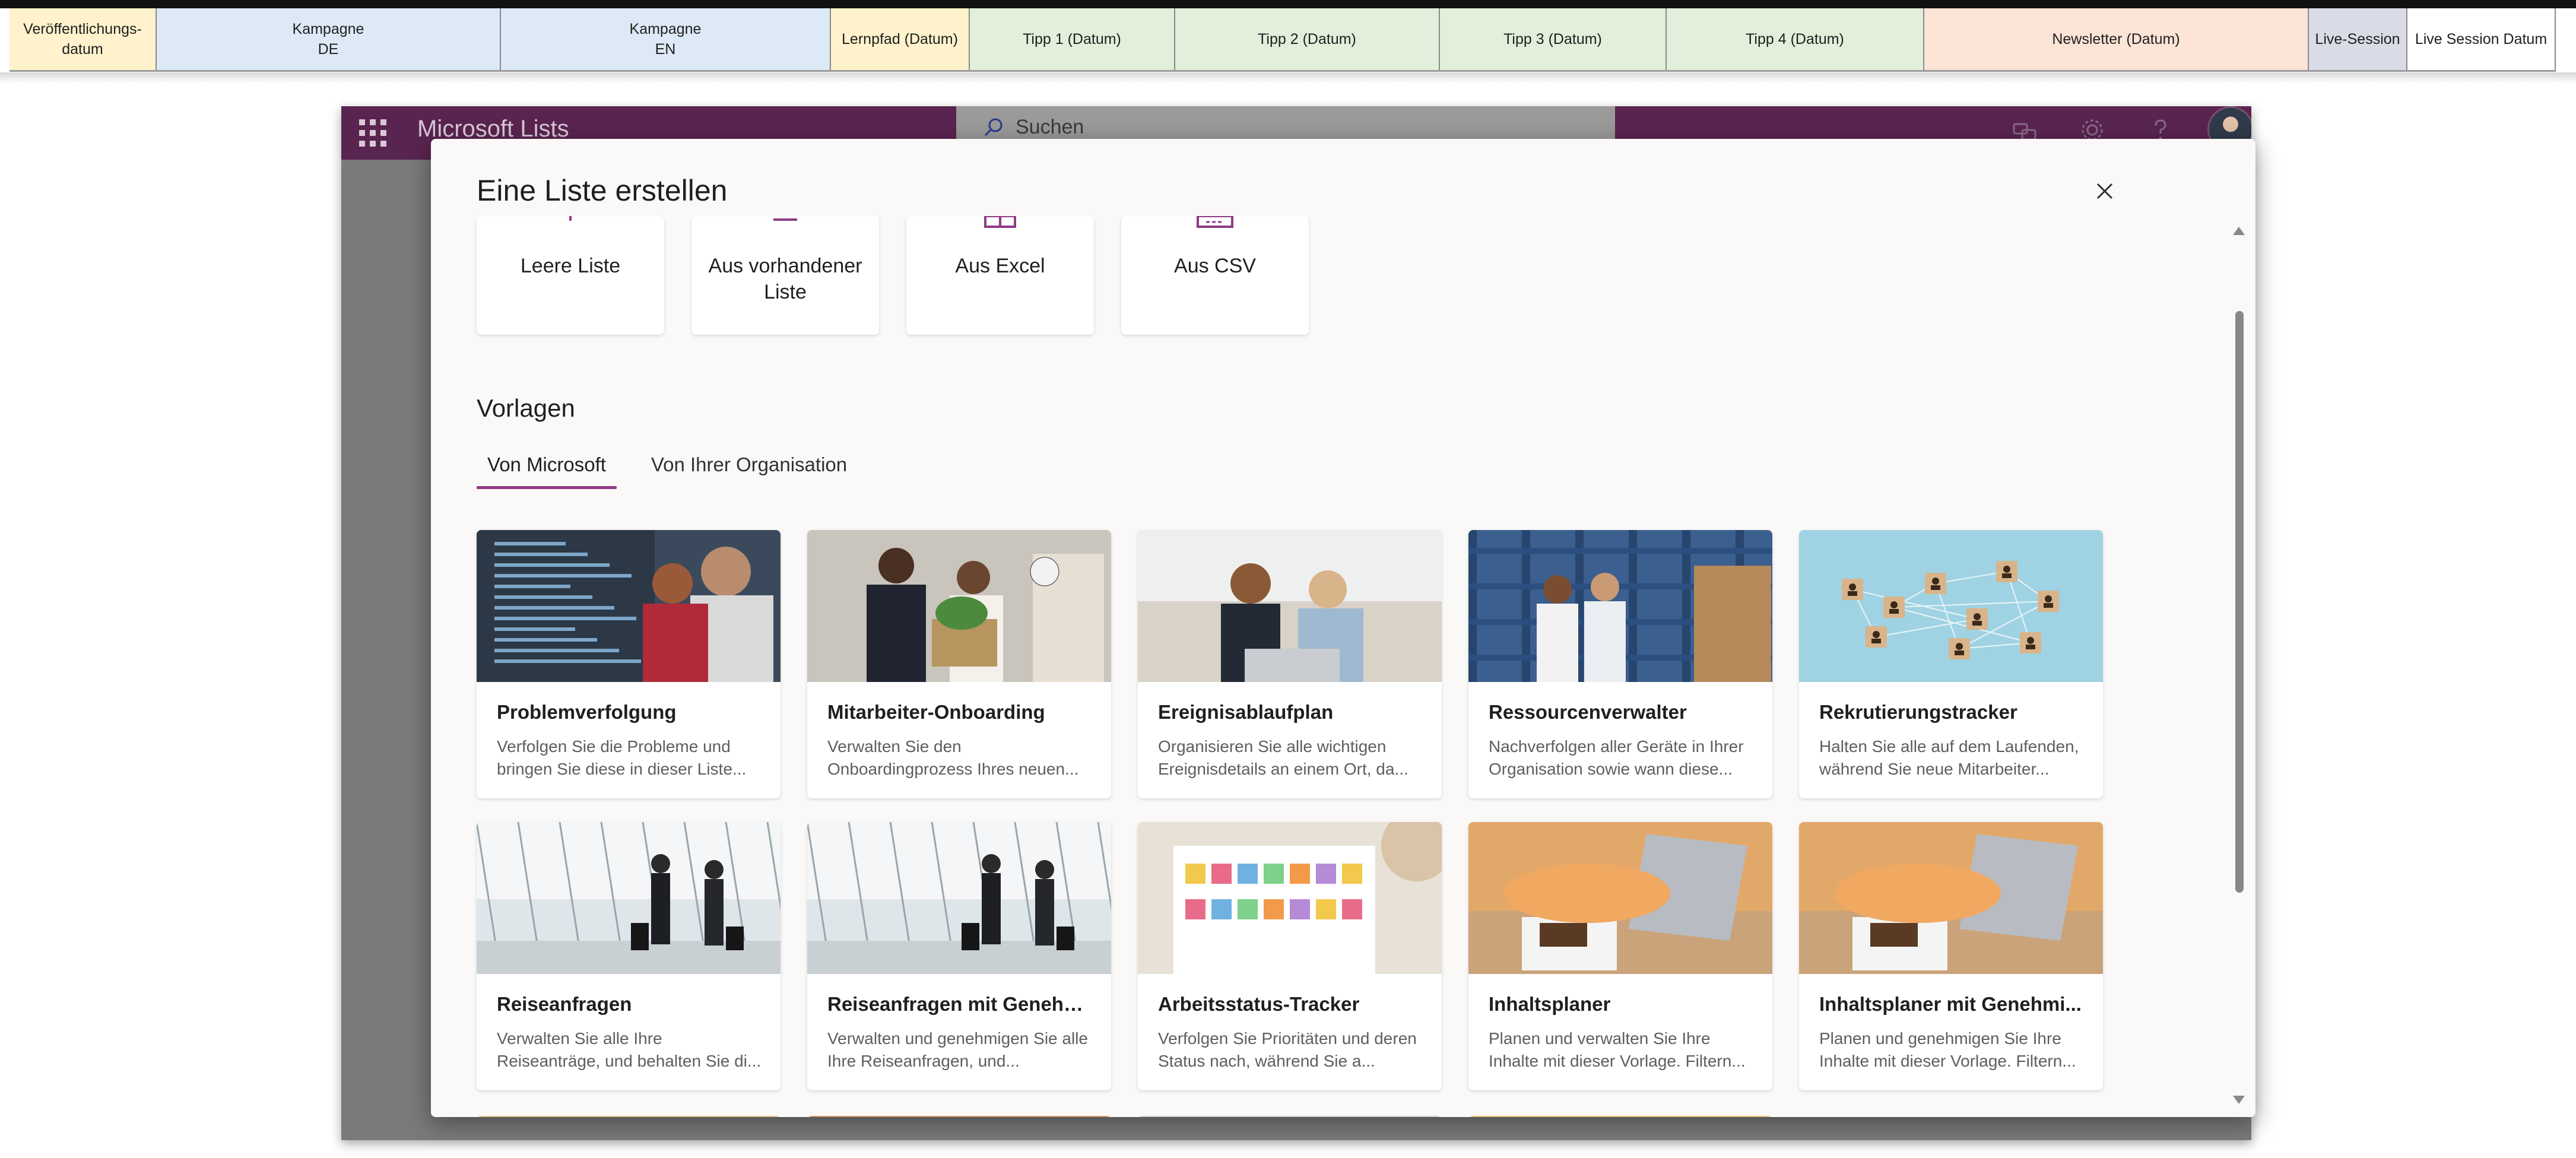 The image size is (2576, 1158). Describe the element at coordinates (1307, 39) in the screenshot. I see `sheet-header-cell: Tipp 2 (Datum)` at that location.